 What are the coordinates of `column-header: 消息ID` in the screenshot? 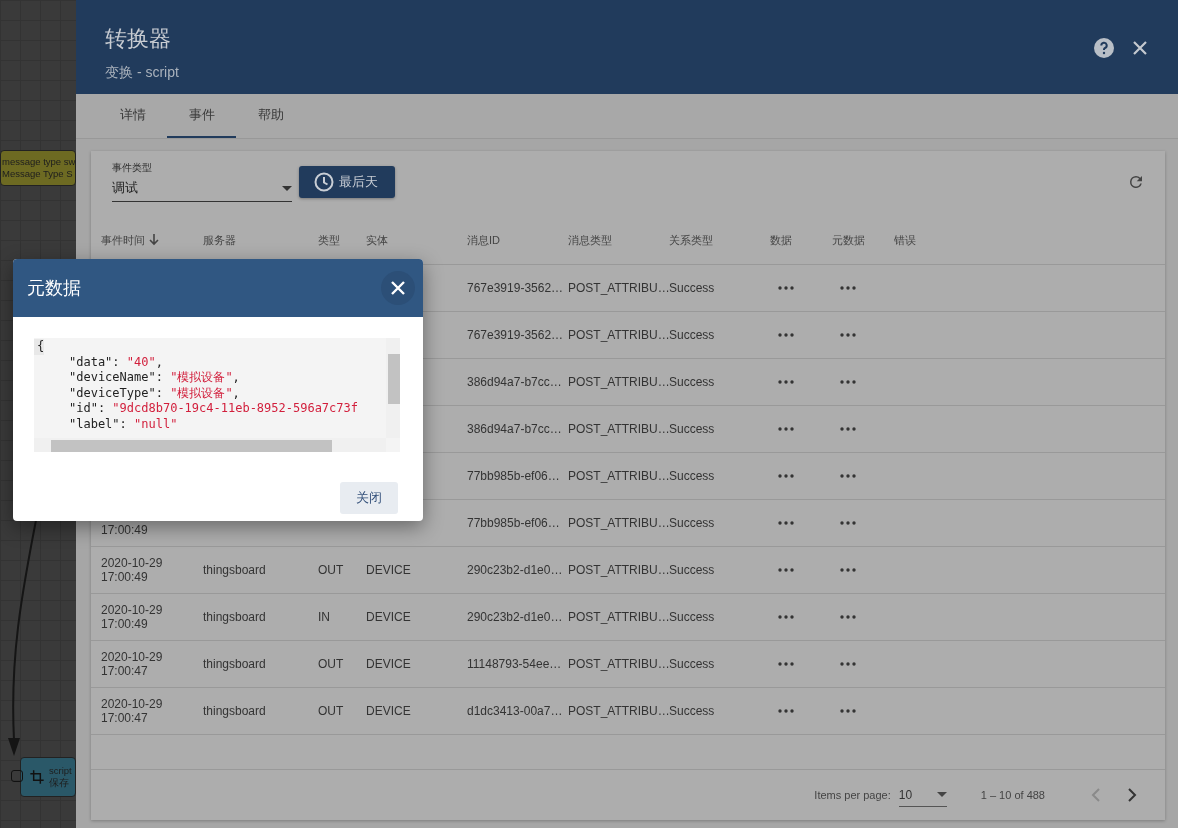 It's located at (483, 240).